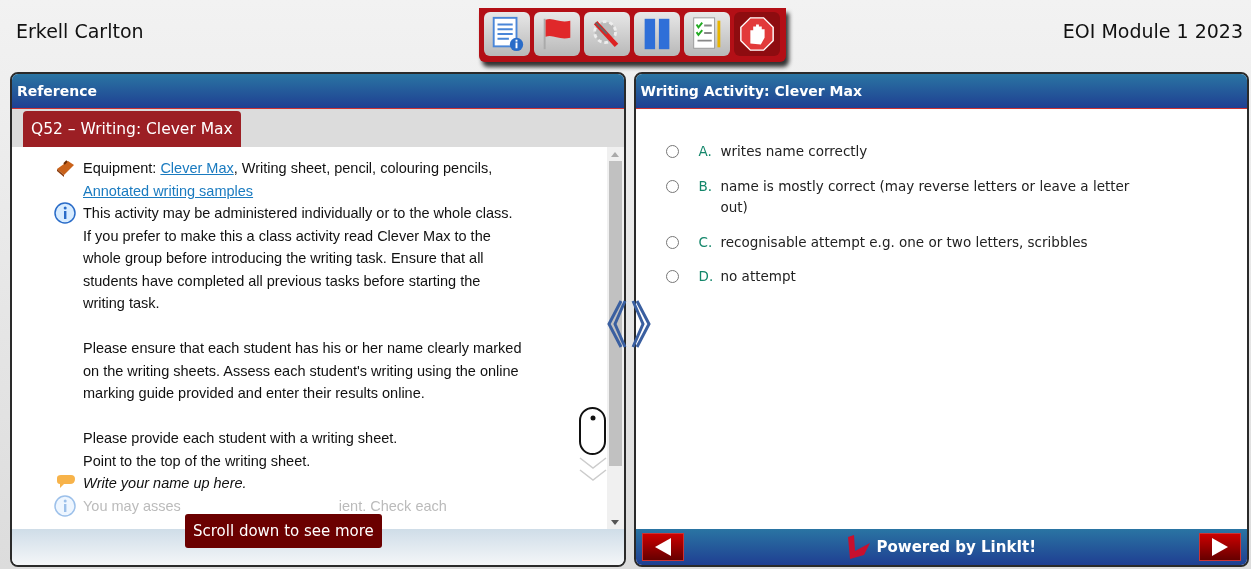 The image size is (1251, 569). What do you see at coordinates (302, 371) in the screenshot?
I see `instruction-text: Please ensure that each student has his or her name clearly marked on the writing sheets. Assess each student's writing using the online marking guide provided and enter their results online.` at bounding box center [302, 371].